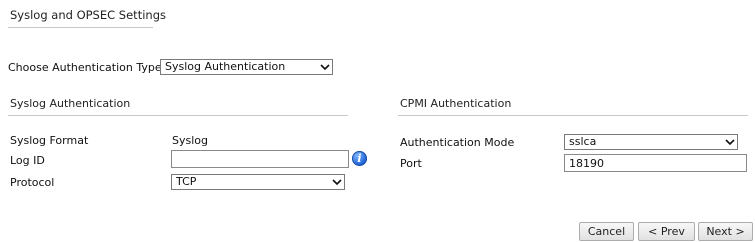  I want to click on protocol-select: TCP, so click(258, 182).